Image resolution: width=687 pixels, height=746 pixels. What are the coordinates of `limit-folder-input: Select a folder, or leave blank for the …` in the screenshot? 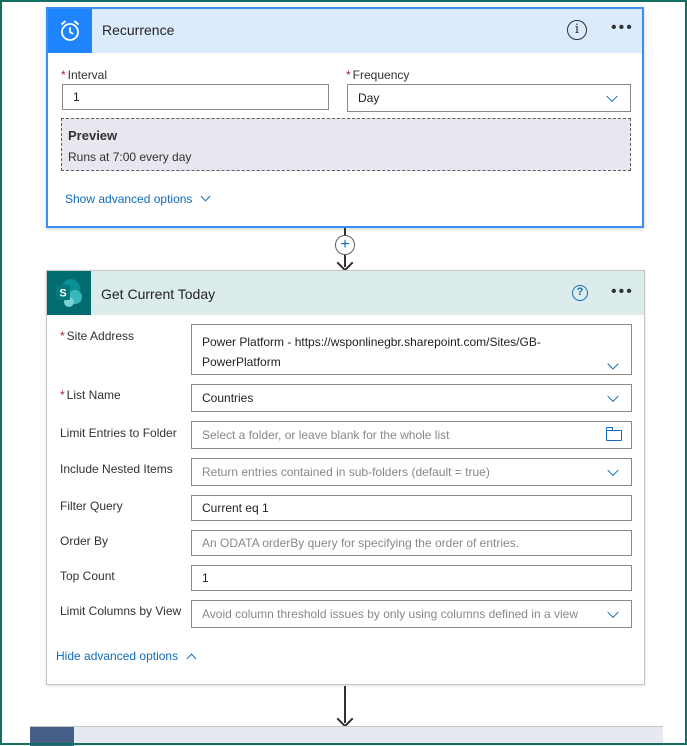 It's located at (411, 435).